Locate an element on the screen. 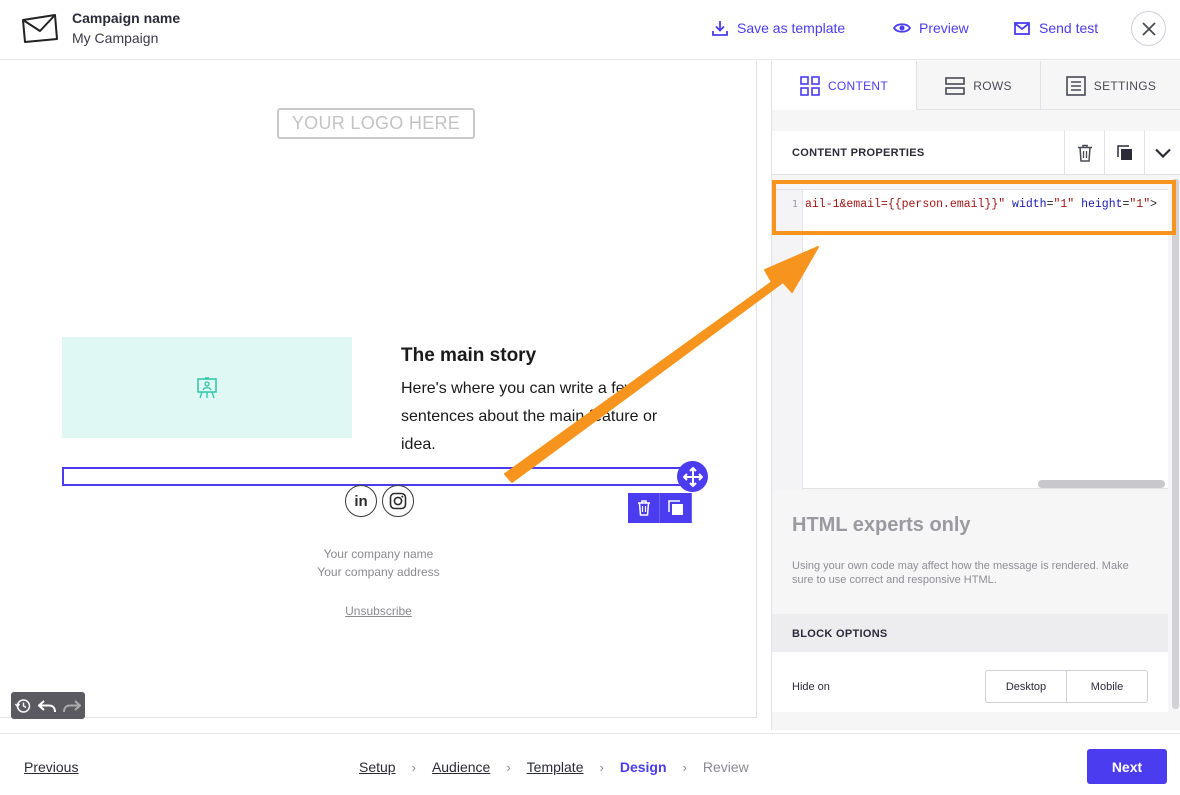 This screenshot has height=795, width=1180. tab-content: CONTENT is located at coordinates (844, 85).